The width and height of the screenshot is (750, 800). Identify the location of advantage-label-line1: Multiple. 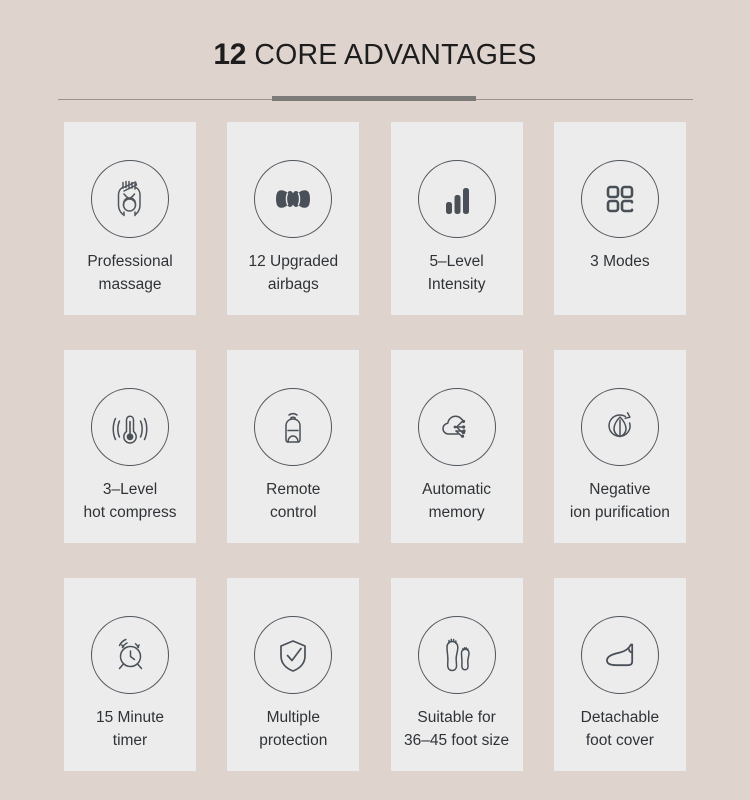
(293, 717).